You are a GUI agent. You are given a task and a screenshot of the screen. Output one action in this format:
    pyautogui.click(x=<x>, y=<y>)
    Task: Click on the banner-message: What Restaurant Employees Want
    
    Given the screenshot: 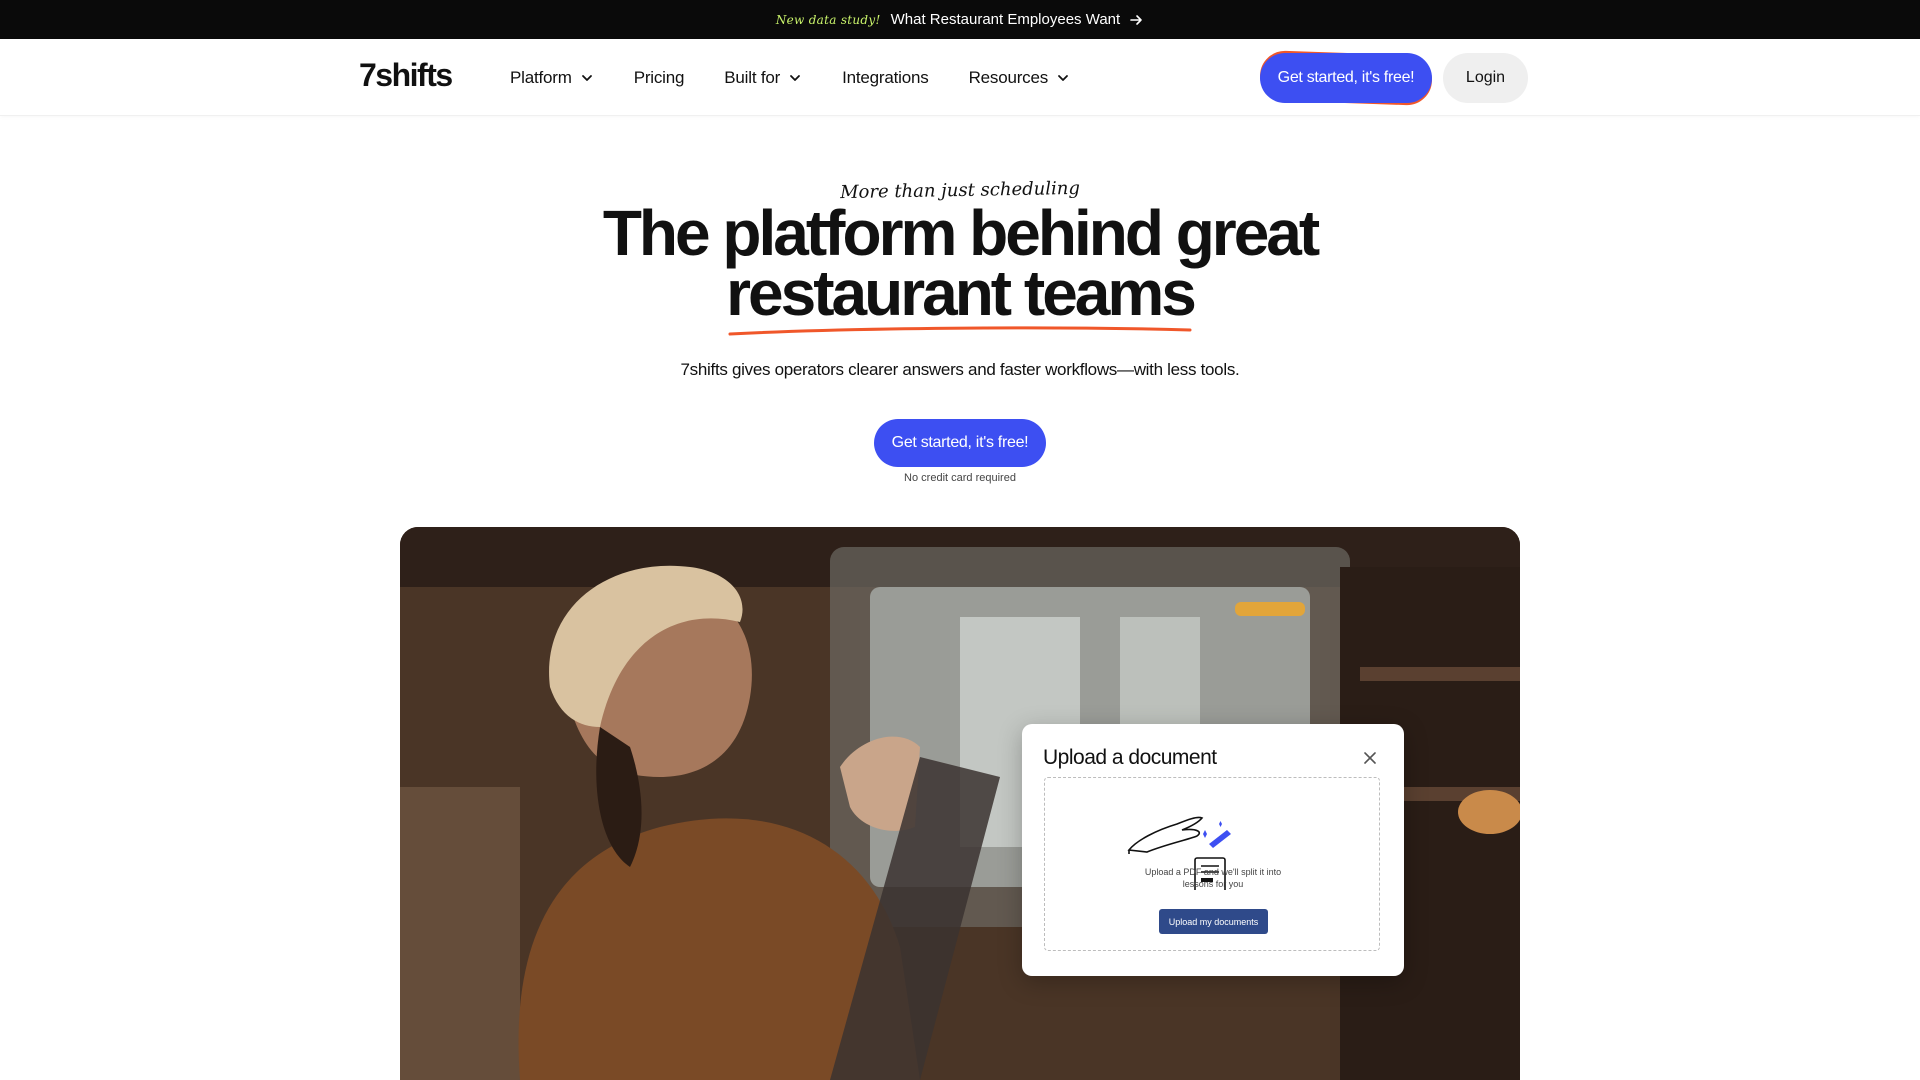 What is the action you would take?
    pyautogui.click(x=1005, y=19)
    